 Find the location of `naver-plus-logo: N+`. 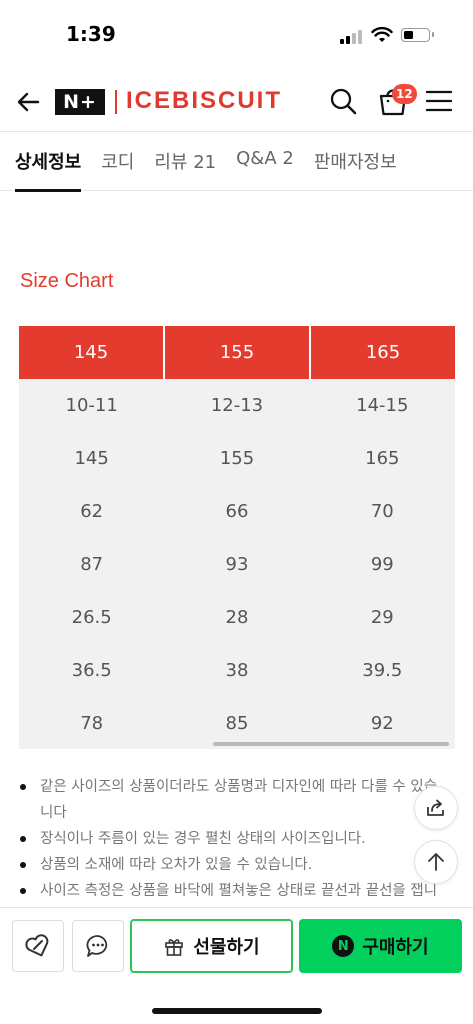

naver-plus-logo: N+ is located at coordinates (80, 102).